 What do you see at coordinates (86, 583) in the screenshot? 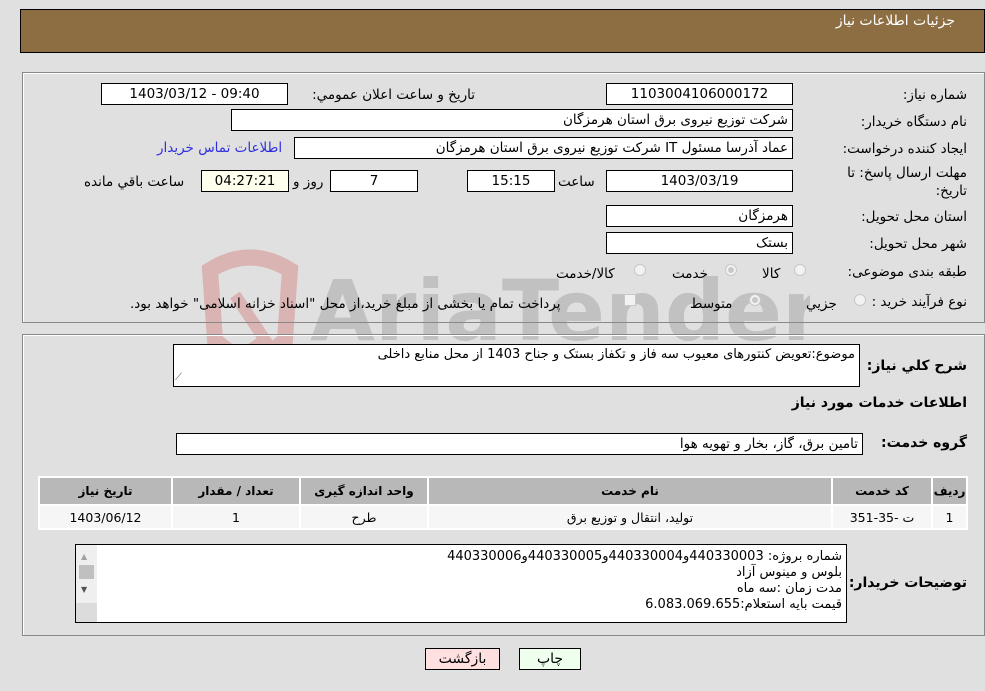
I see `notes-scrollbar: ▲ ▼` at bounding box center [86, 583].